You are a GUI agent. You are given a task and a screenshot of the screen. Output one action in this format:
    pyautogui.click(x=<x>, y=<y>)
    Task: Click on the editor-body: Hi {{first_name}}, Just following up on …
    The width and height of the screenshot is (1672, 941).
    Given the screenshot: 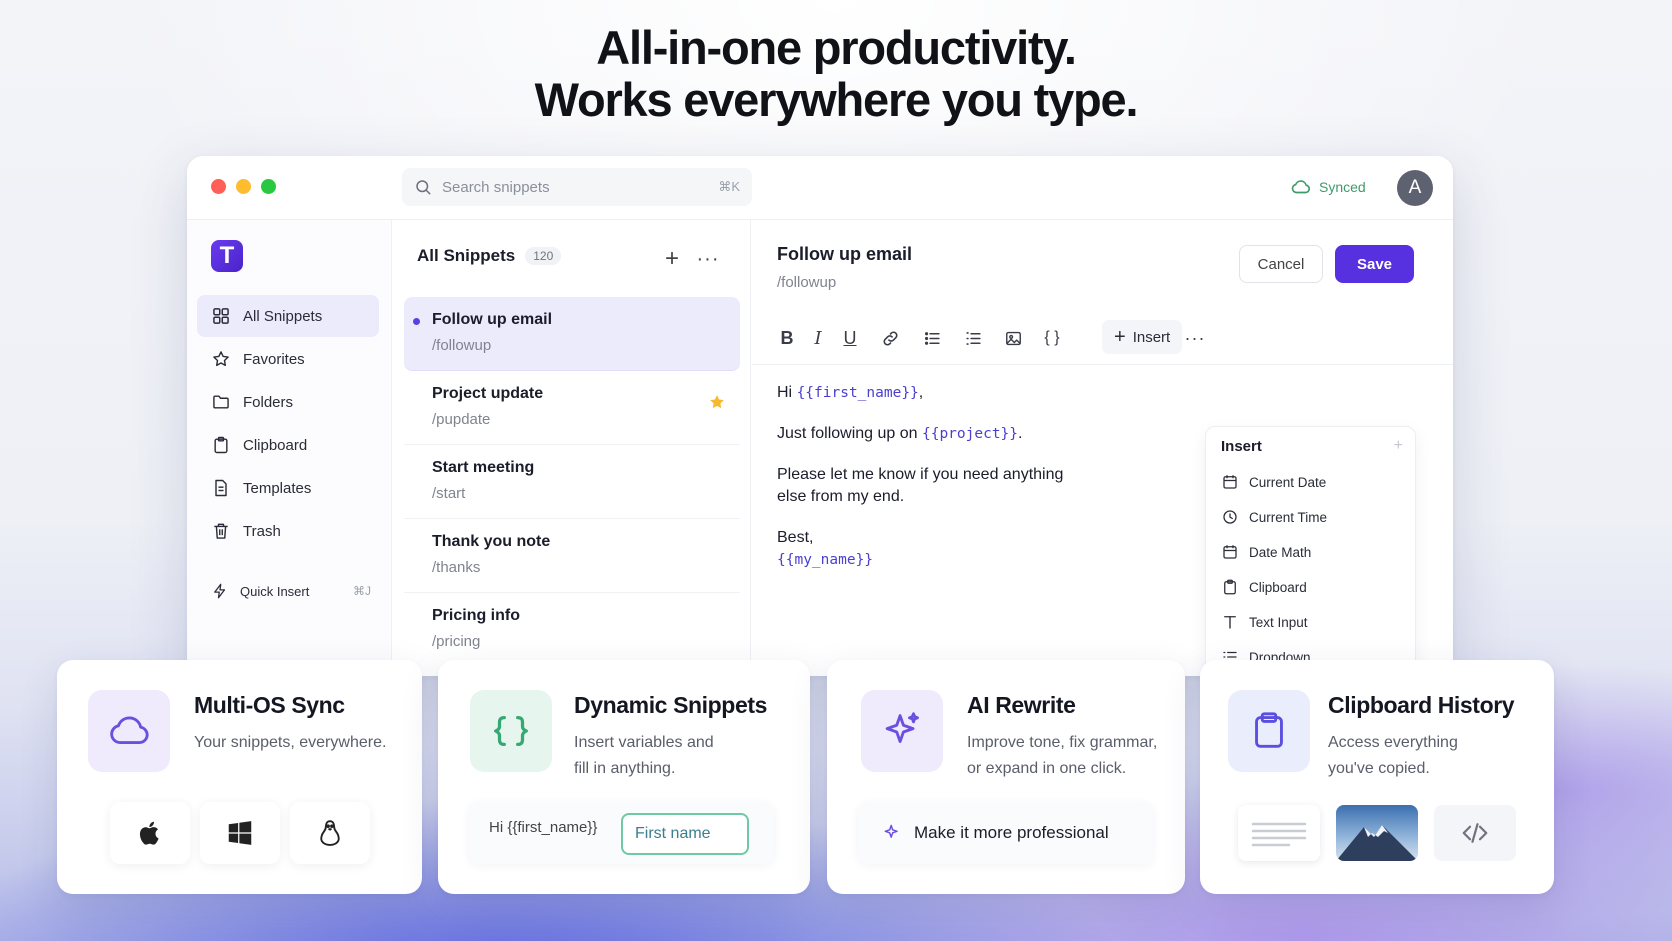 What is the action you would take?
    pyautogui.click(x=972, y=486)
    